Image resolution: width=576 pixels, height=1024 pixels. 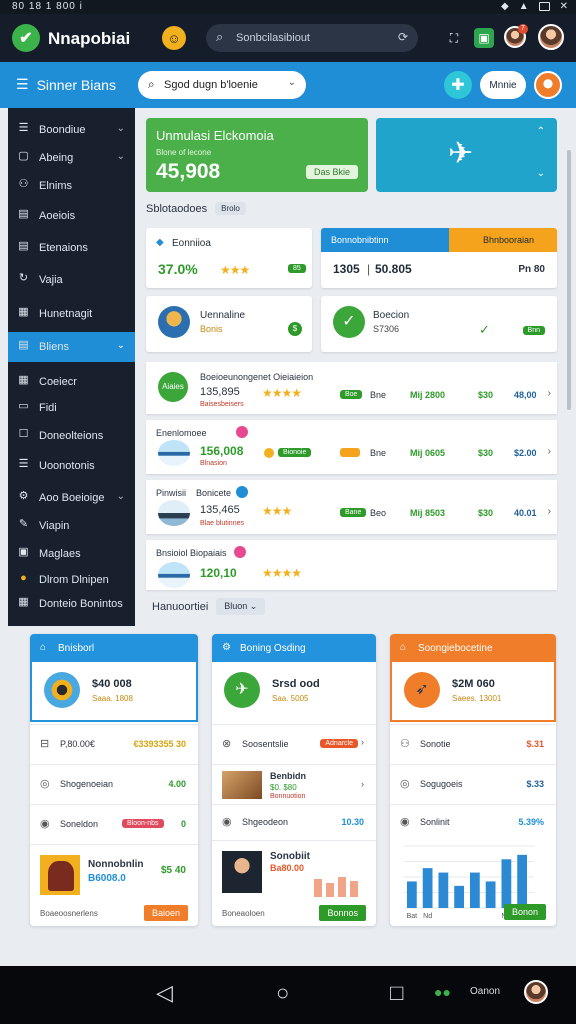 What do you see at coordinates (229, 324) in the screenshot?
I see `profile-card: Uennaline Bonis $` at bounding box center [229, 324].